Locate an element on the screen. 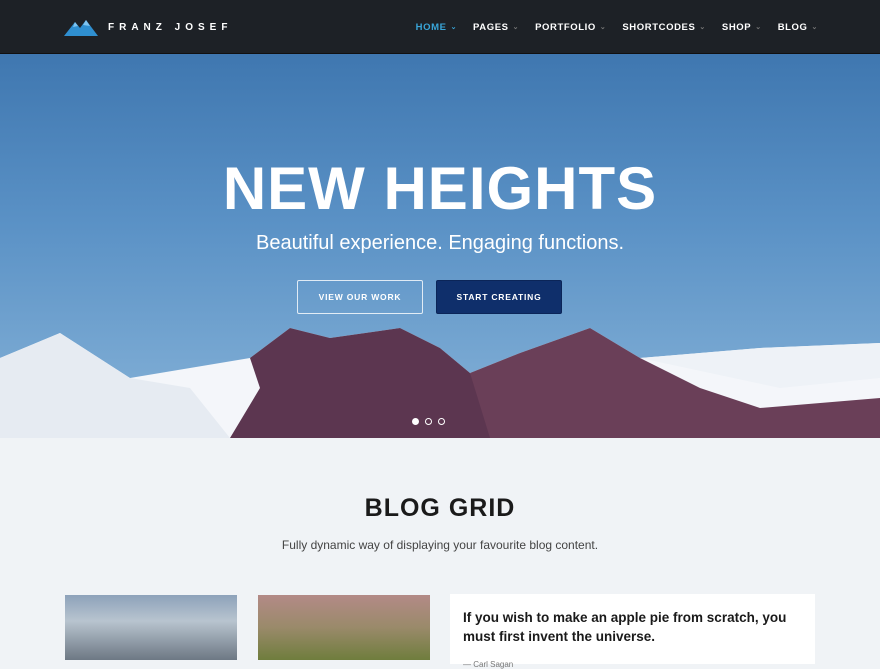 This screenshot has width=880, height=669. nav-label: BLOG is located at coordinates (792, 27).